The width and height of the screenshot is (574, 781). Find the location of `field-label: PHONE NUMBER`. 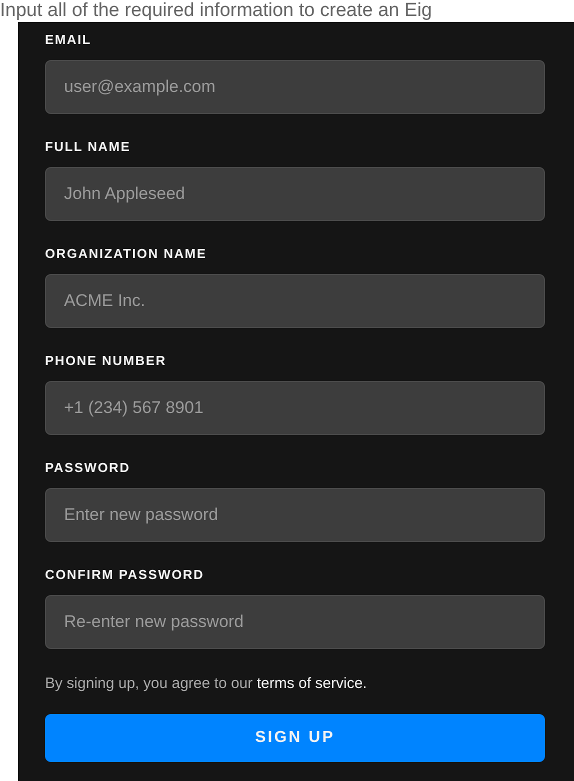

field-label: PHONE NUMBER is located at coordinates (106, 361).